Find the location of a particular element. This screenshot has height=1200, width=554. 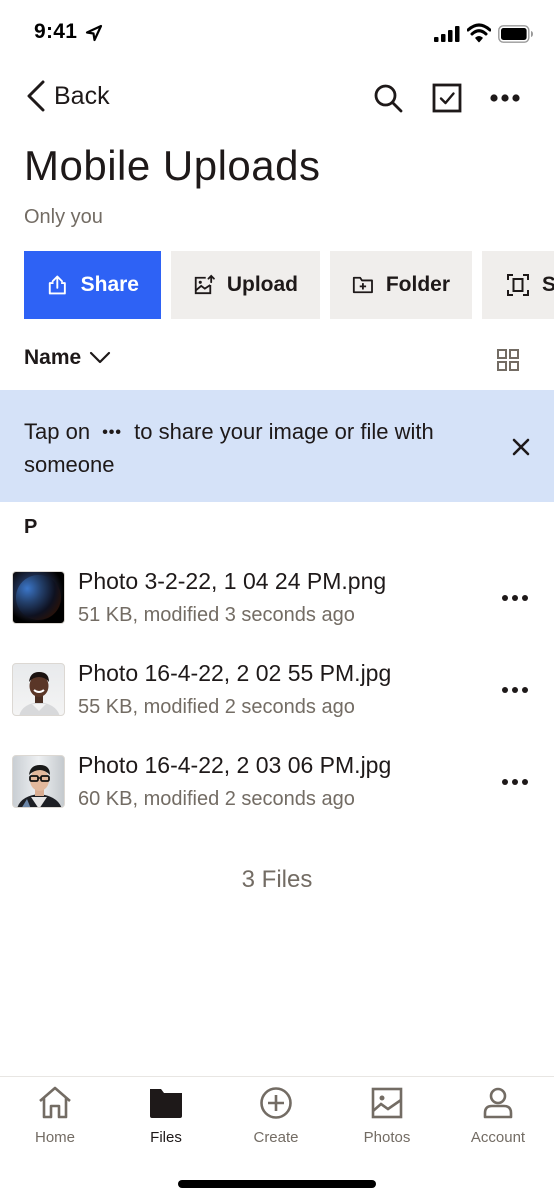

share-label: Share is located at coordinates (109, 284).